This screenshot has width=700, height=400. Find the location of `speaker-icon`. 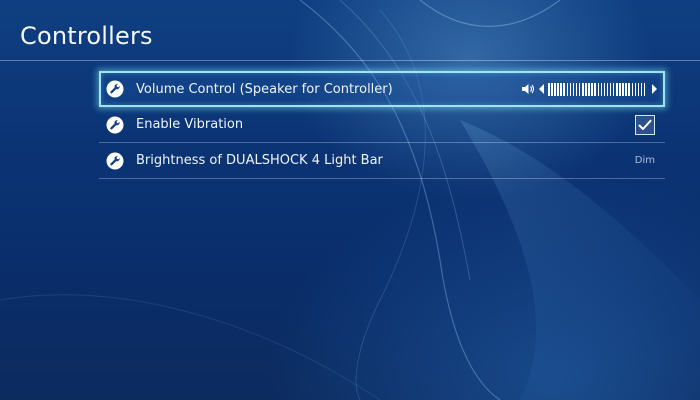

speaker-icon is located at coordinates (528, 89).